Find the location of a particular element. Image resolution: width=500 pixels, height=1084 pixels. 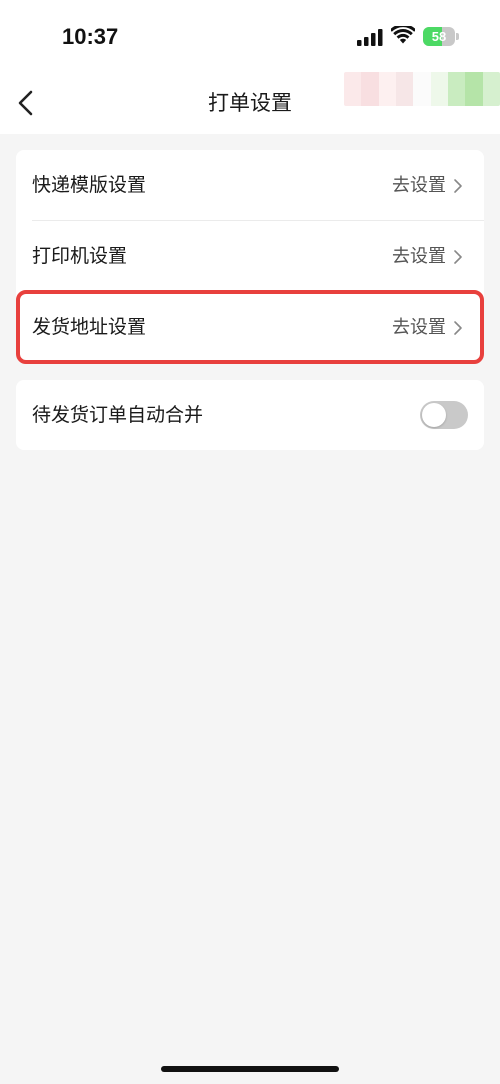

auto-merge-card: 待发货订单自动合并 is located at coordinates (250, 415).